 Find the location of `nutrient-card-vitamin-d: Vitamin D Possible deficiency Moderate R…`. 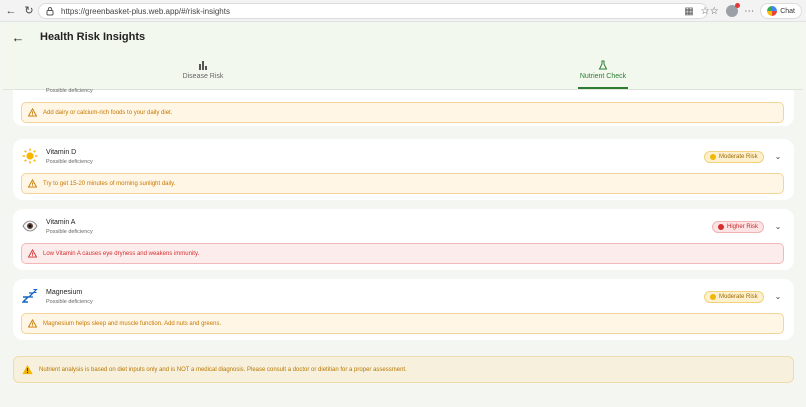

nutrient-card-vitamin-d: Vitamin D Possible deficiency Moderate R… is located at coordinates (403, 169).